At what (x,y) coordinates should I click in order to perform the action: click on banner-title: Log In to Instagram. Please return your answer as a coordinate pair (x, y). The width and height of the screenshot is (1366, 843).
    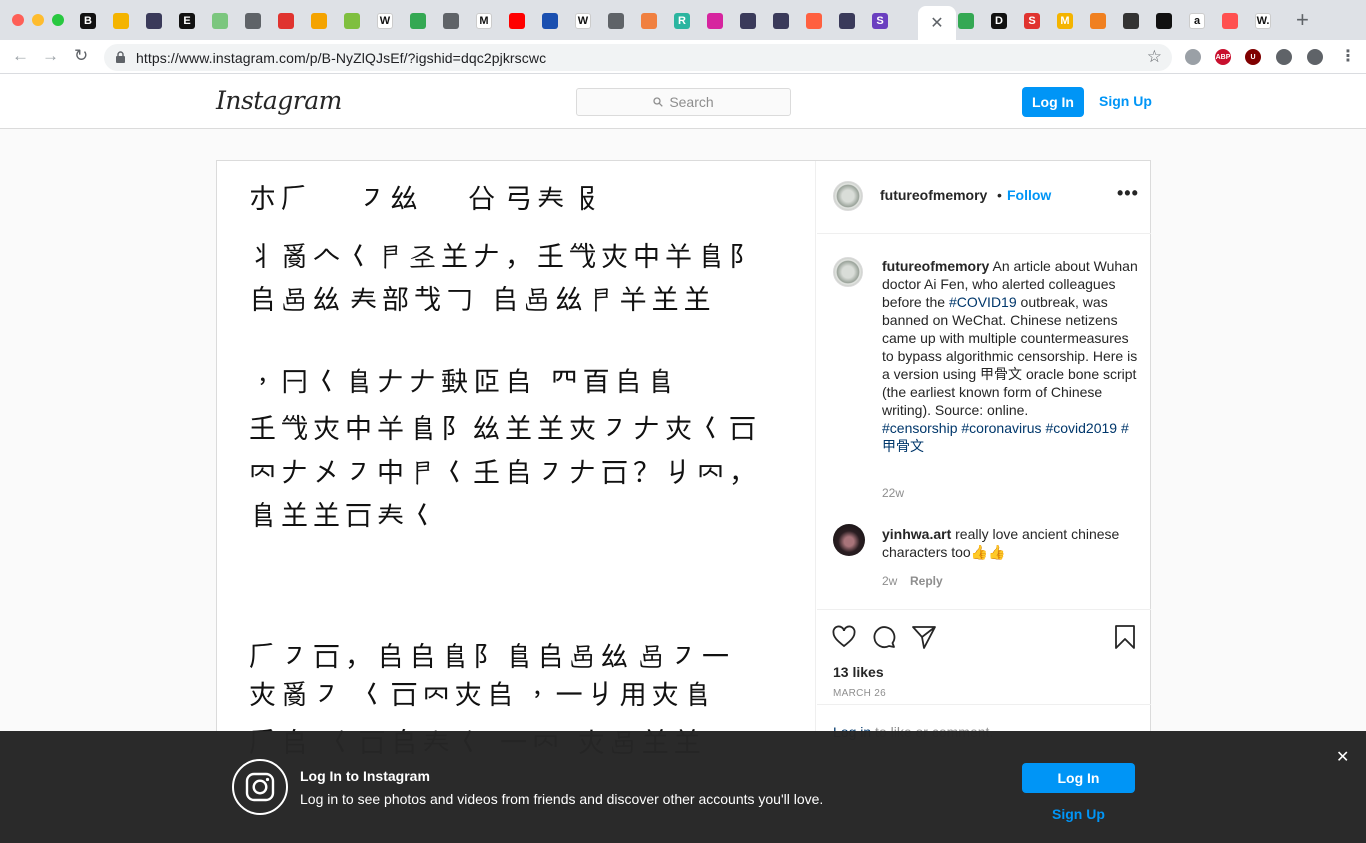
    Looking at the image, I should click on (365, 776).